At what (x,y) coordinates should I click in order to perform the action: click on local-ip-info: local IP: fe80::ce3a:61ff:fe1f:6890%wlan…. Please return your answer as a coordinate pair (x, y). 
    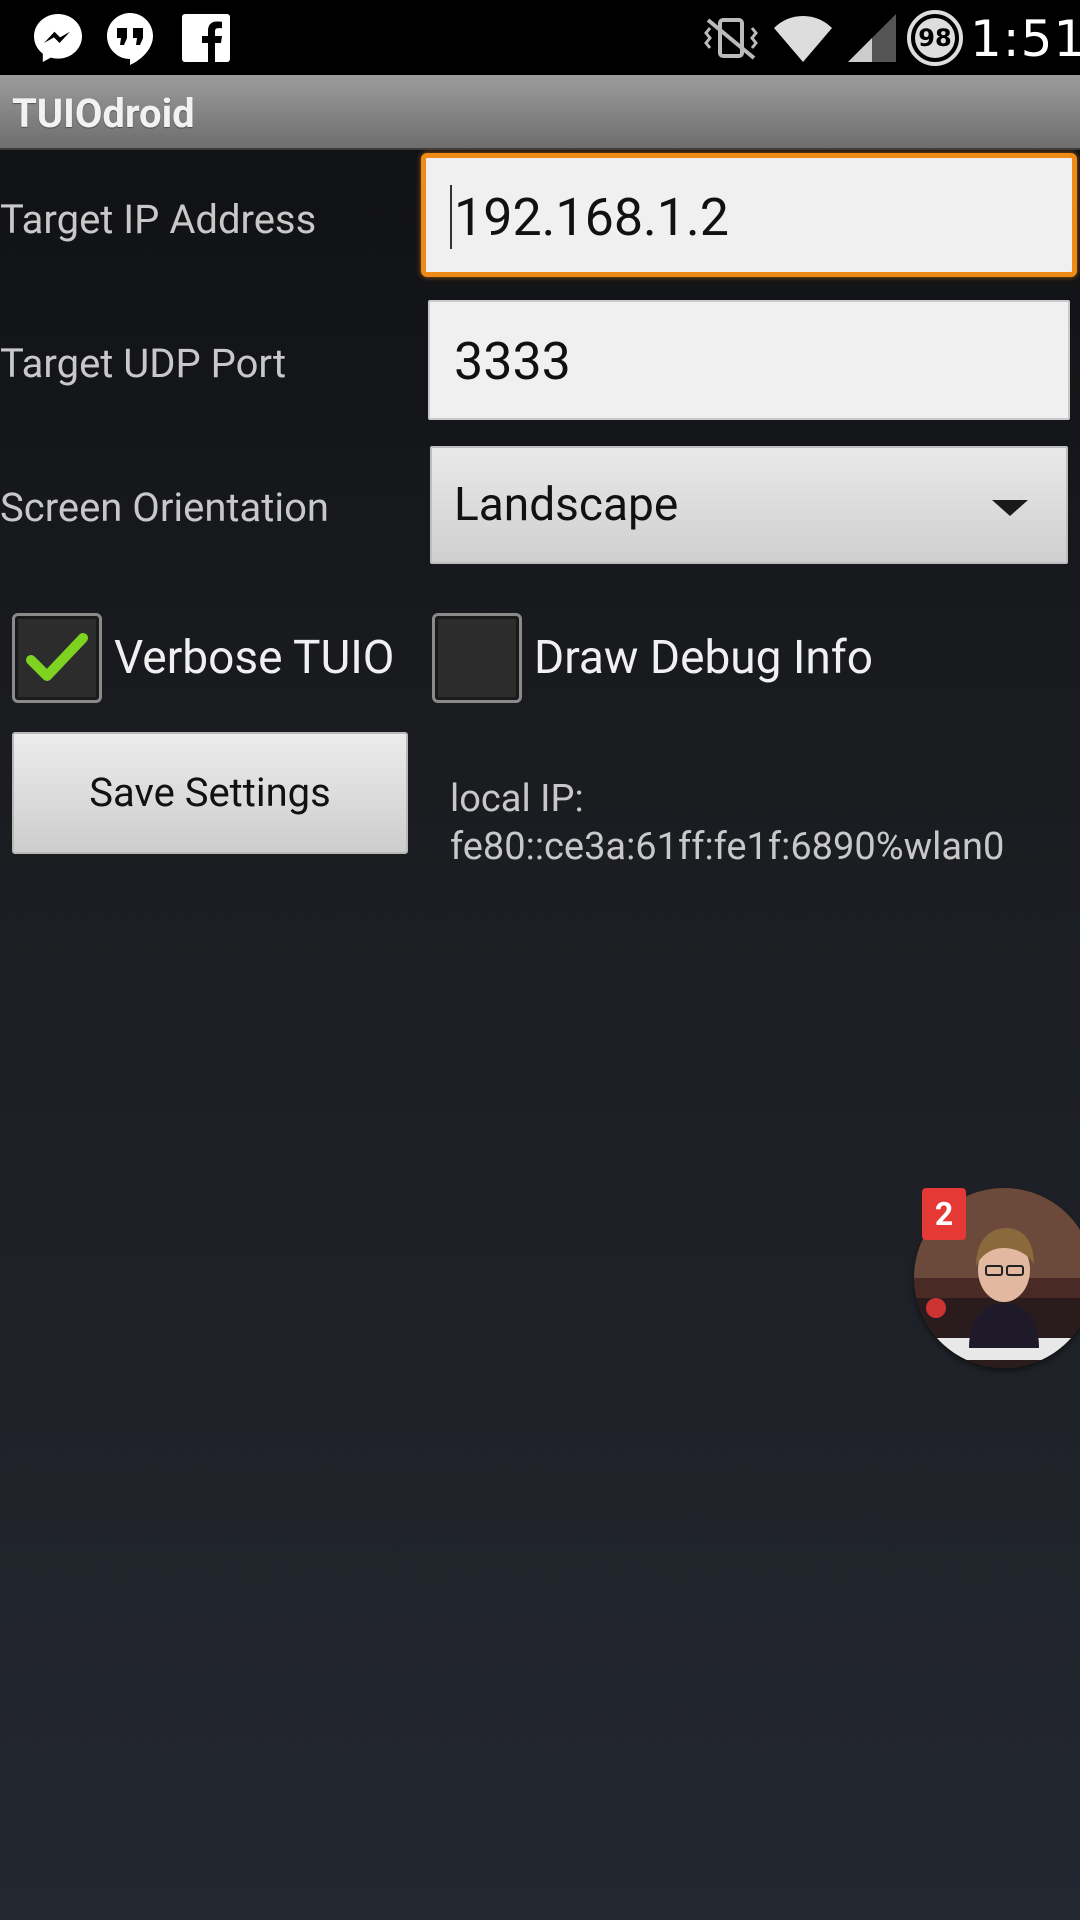
    Looking at the image, I should click on (727, 823).